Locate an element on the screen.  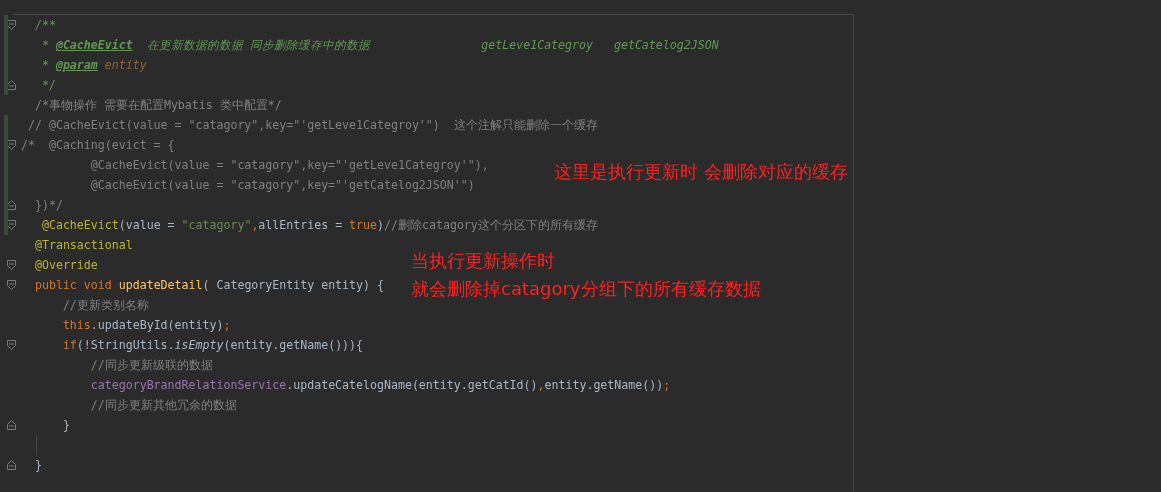
code-line: */ is located at coordinates (48, 85).